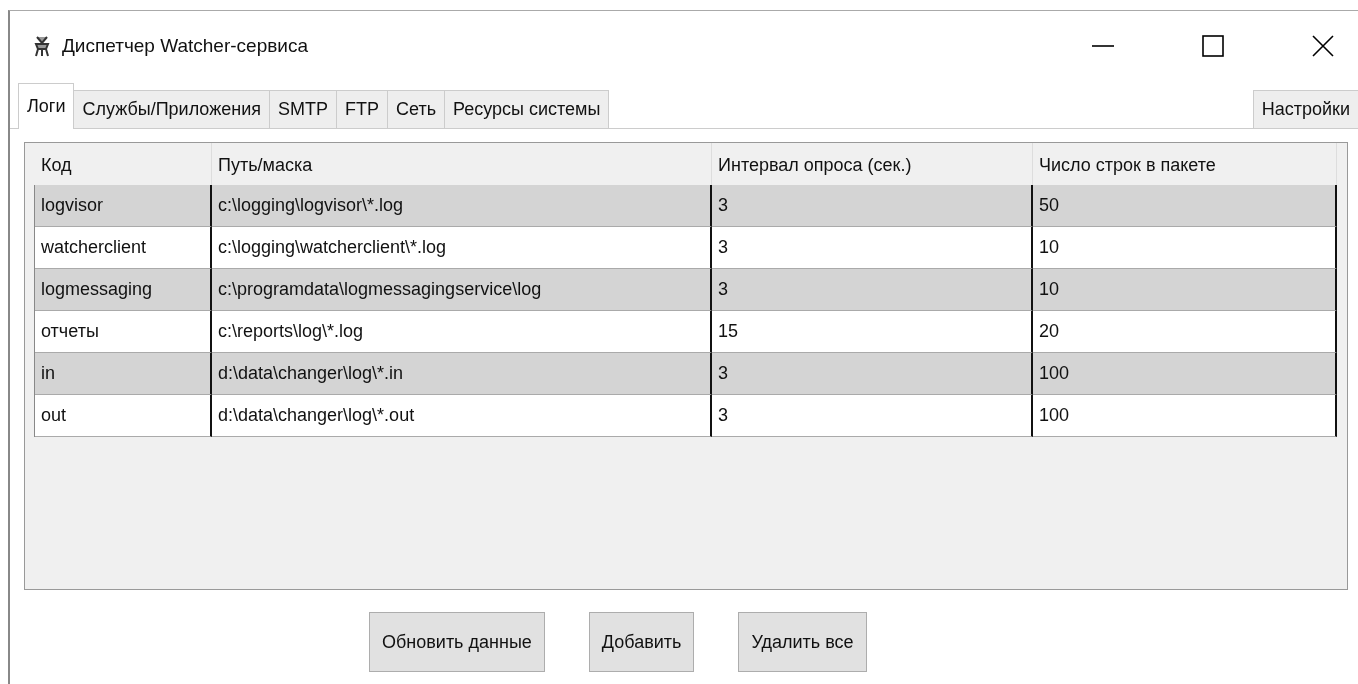  I want to click on table-cell: 50, so click(1185, 206).